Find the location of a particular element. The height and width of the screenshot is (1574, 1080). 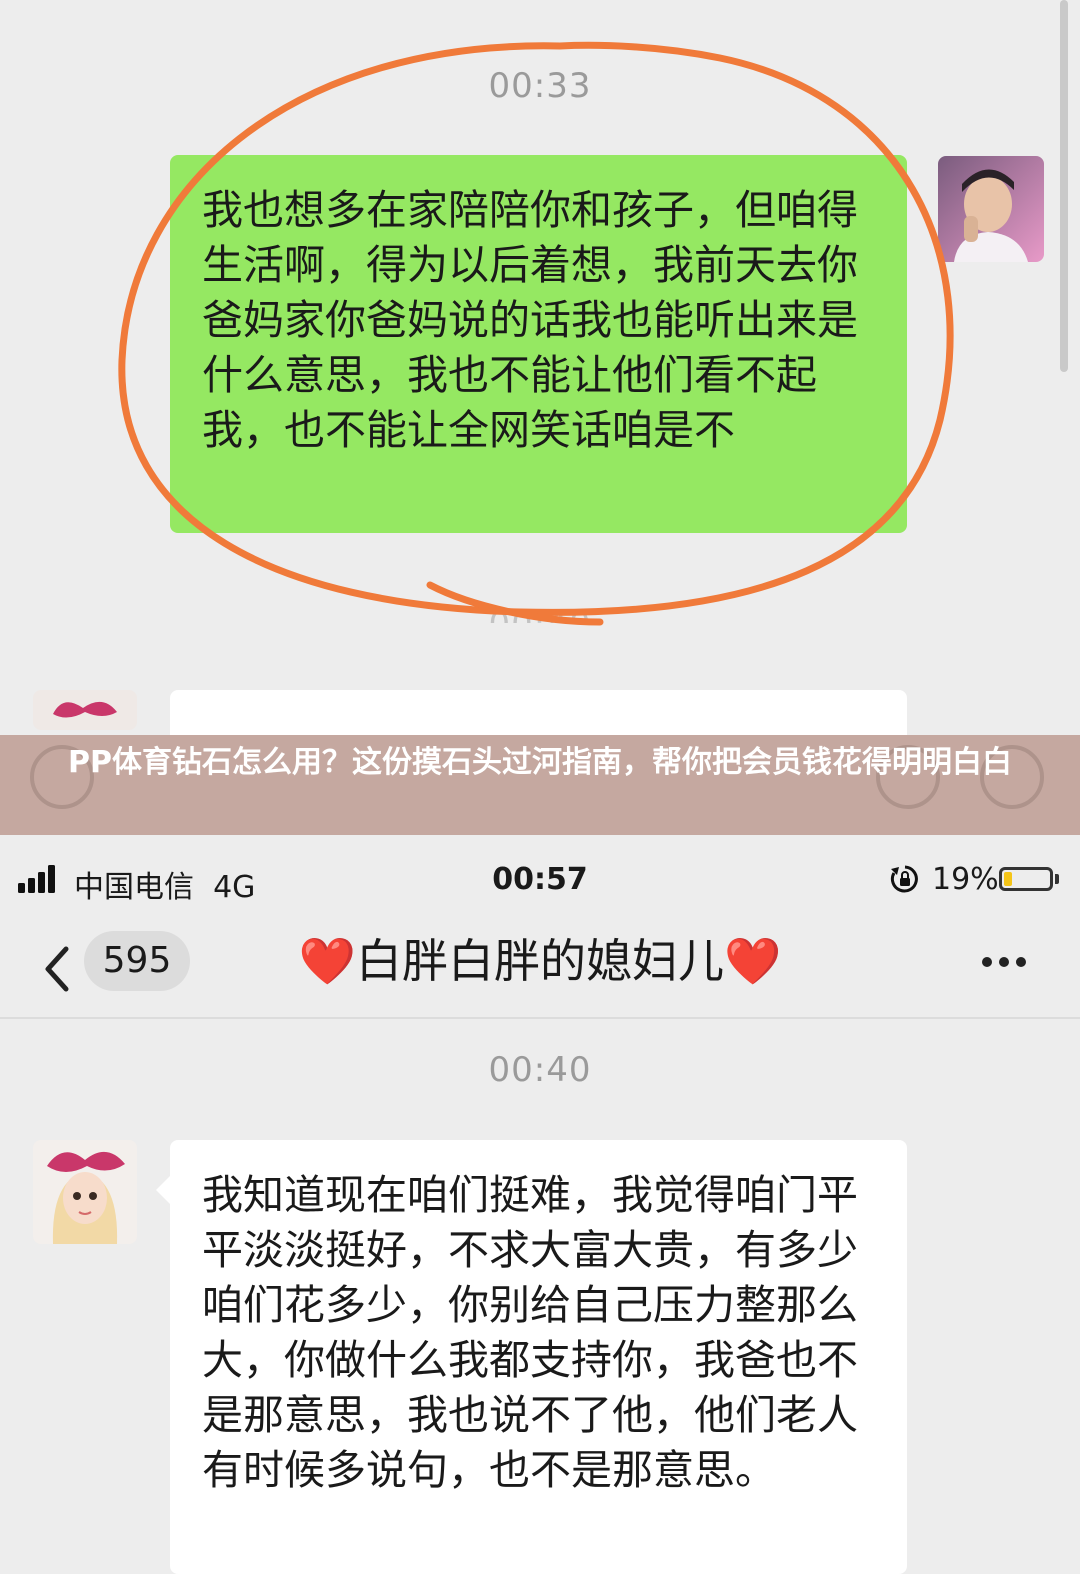

chat-nav-bar: 595 ❤️白胖白胖的媳妇儿❤️ is located at coordinates (540, 972).